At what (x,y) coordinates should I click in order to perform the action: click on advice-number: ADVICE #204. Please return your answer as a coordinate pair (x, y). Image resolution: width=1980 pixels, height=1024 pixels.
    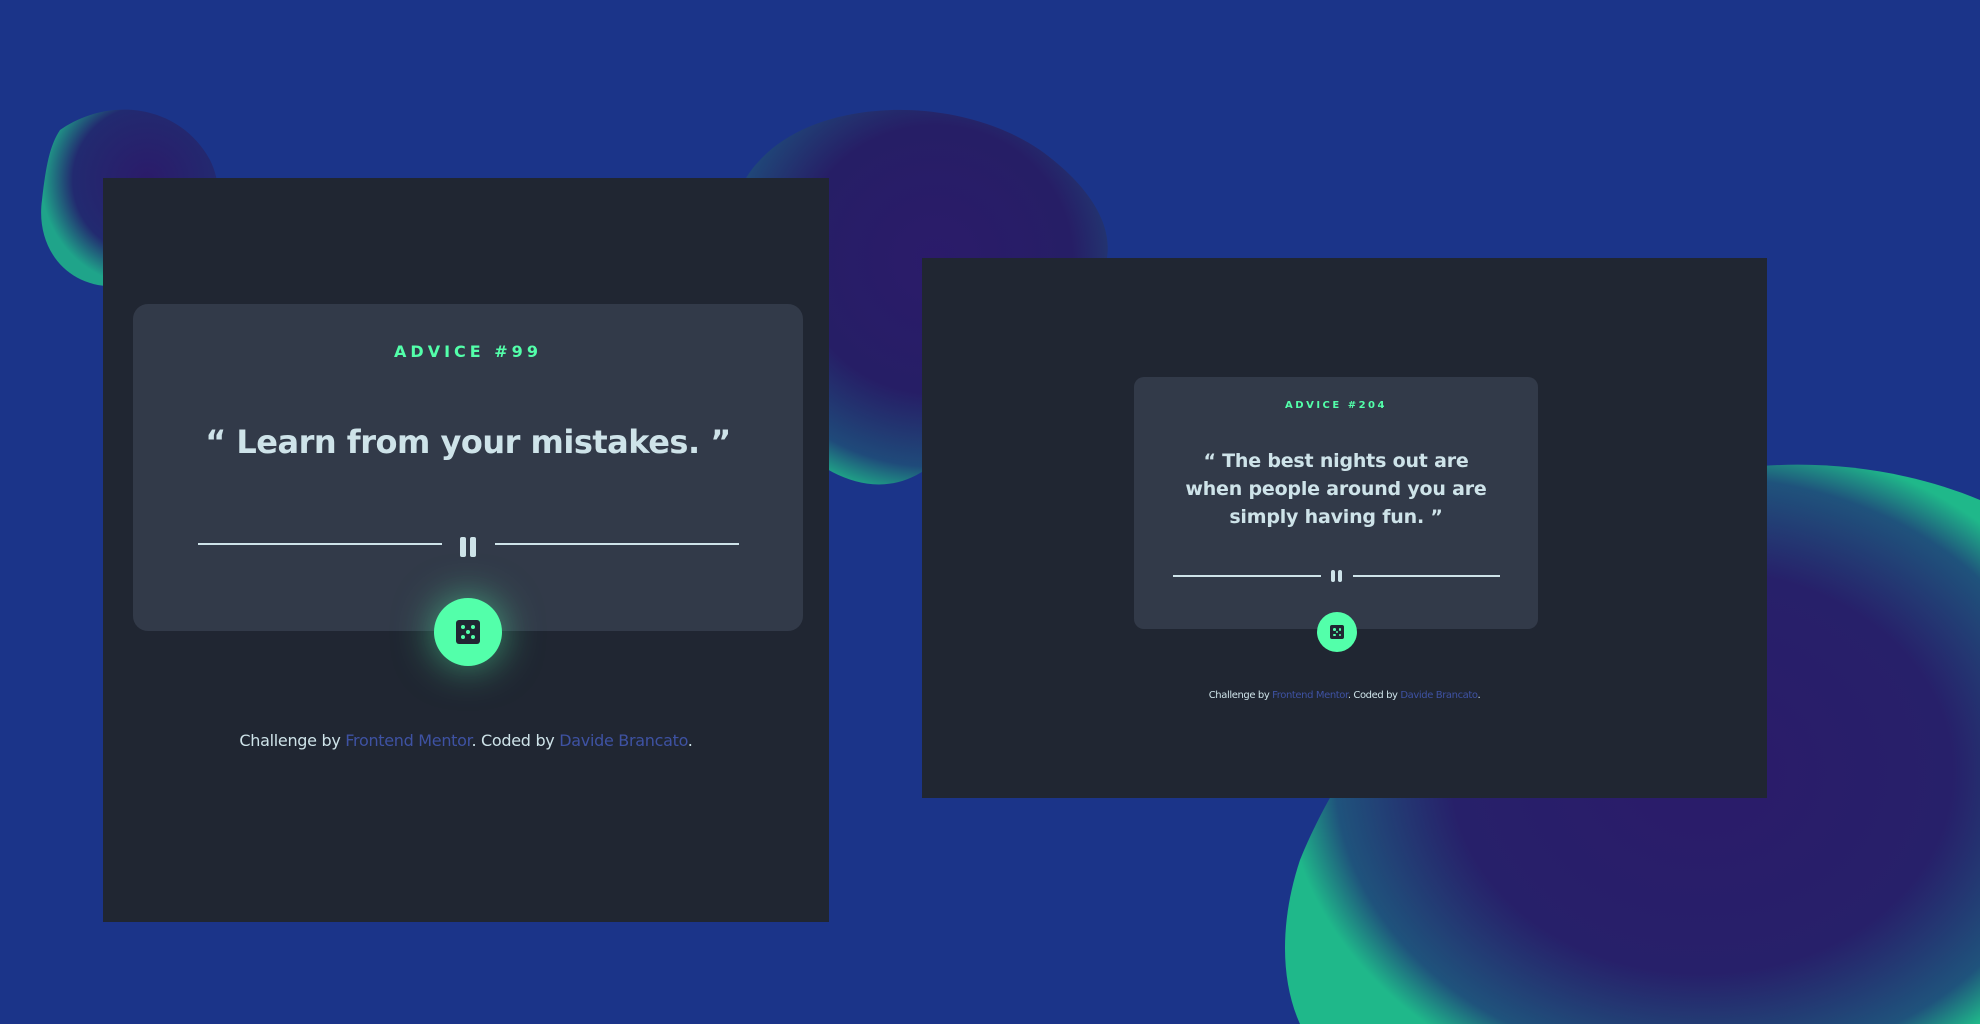
    Looking at the image, I should click on (1336, 405).